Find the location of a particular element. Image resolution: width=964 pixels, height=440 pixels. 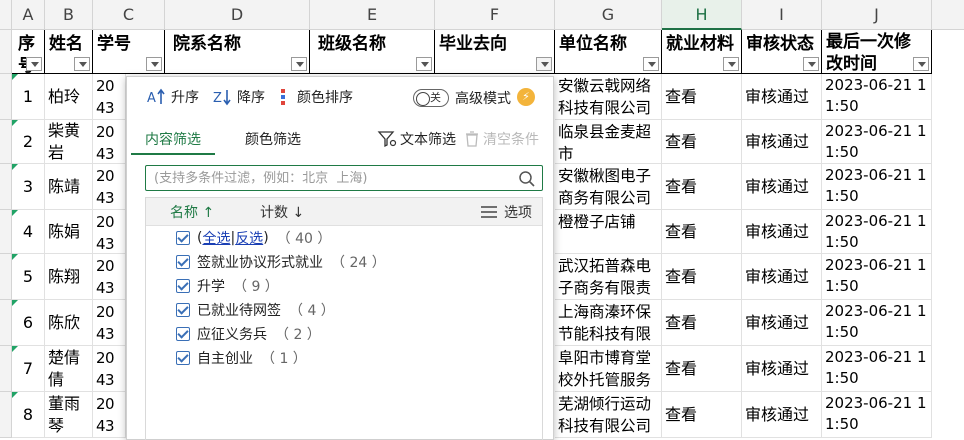

cell-student-id: 2043107 is located at coordinates (109, 277).